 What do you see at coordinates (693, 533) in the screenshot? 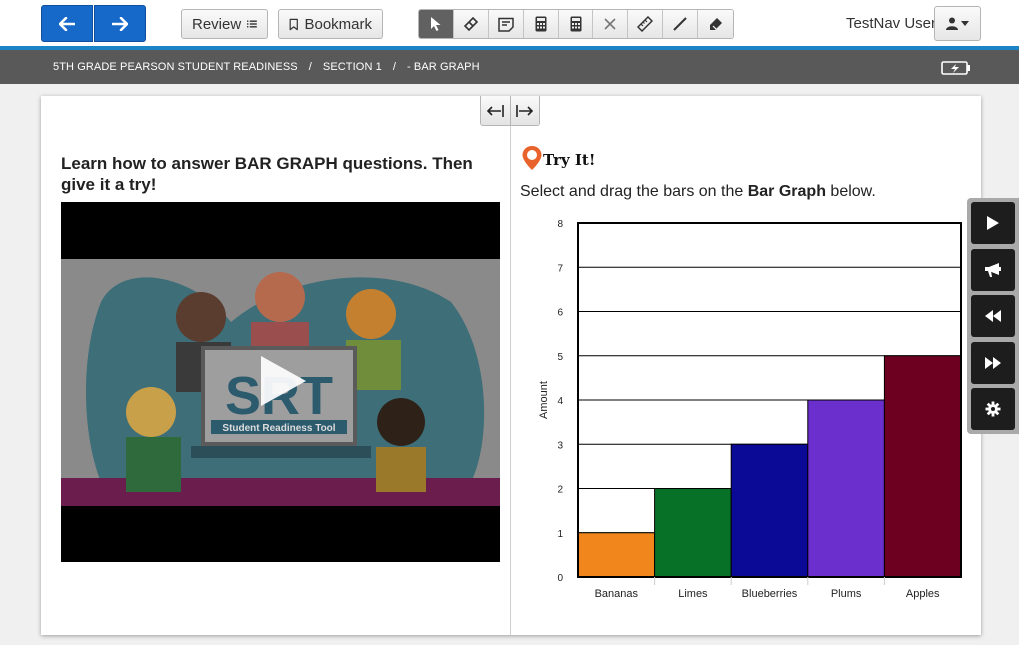
I see `bar-limes` at bounding box center [693, 533].